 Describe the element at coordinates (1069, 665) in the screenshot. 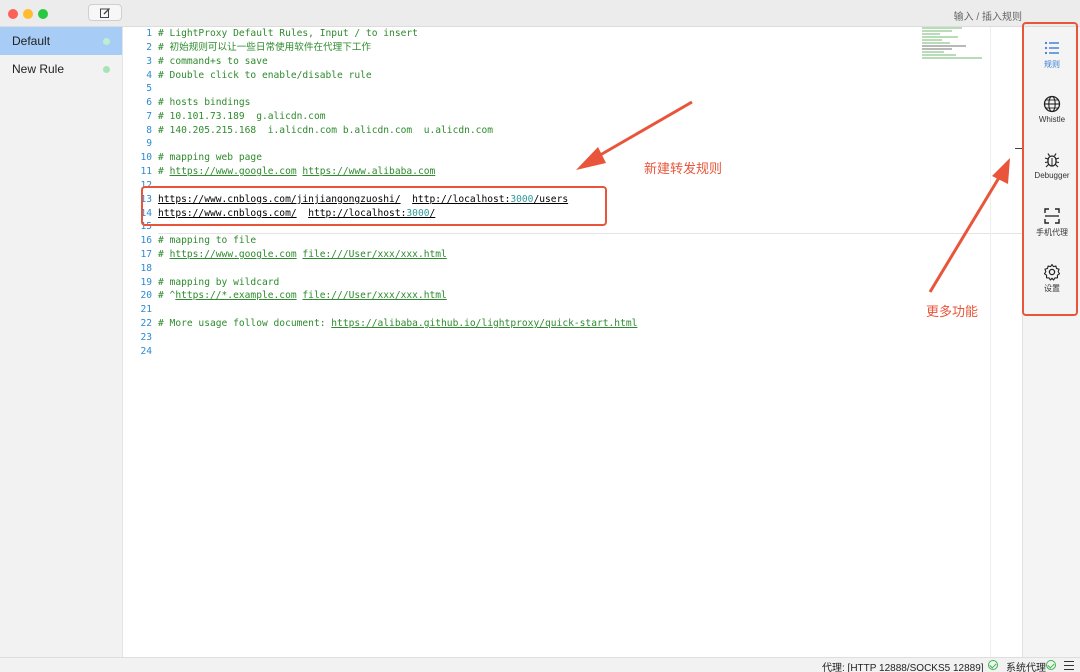

I see `menu-icon` at that location.